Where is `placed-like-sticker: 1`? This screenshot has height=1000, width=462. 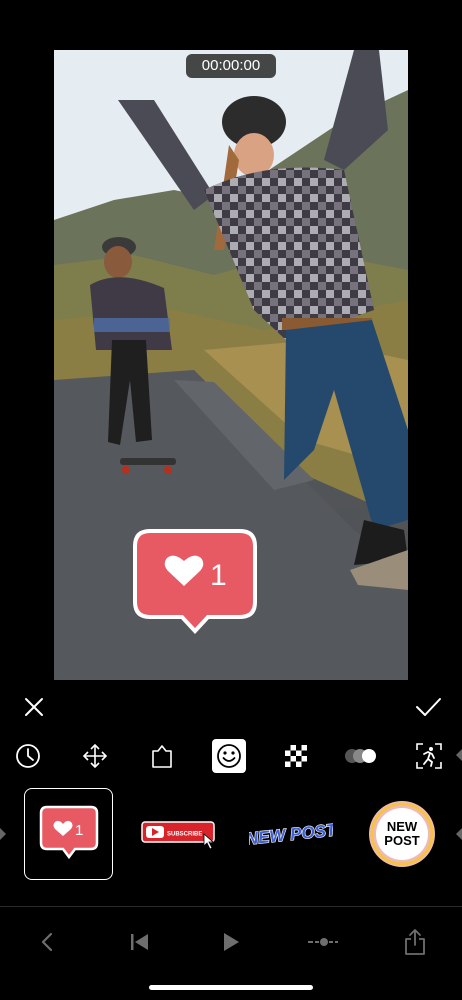 placed-like-sticker: 1 is located at coordinates (195, 582).